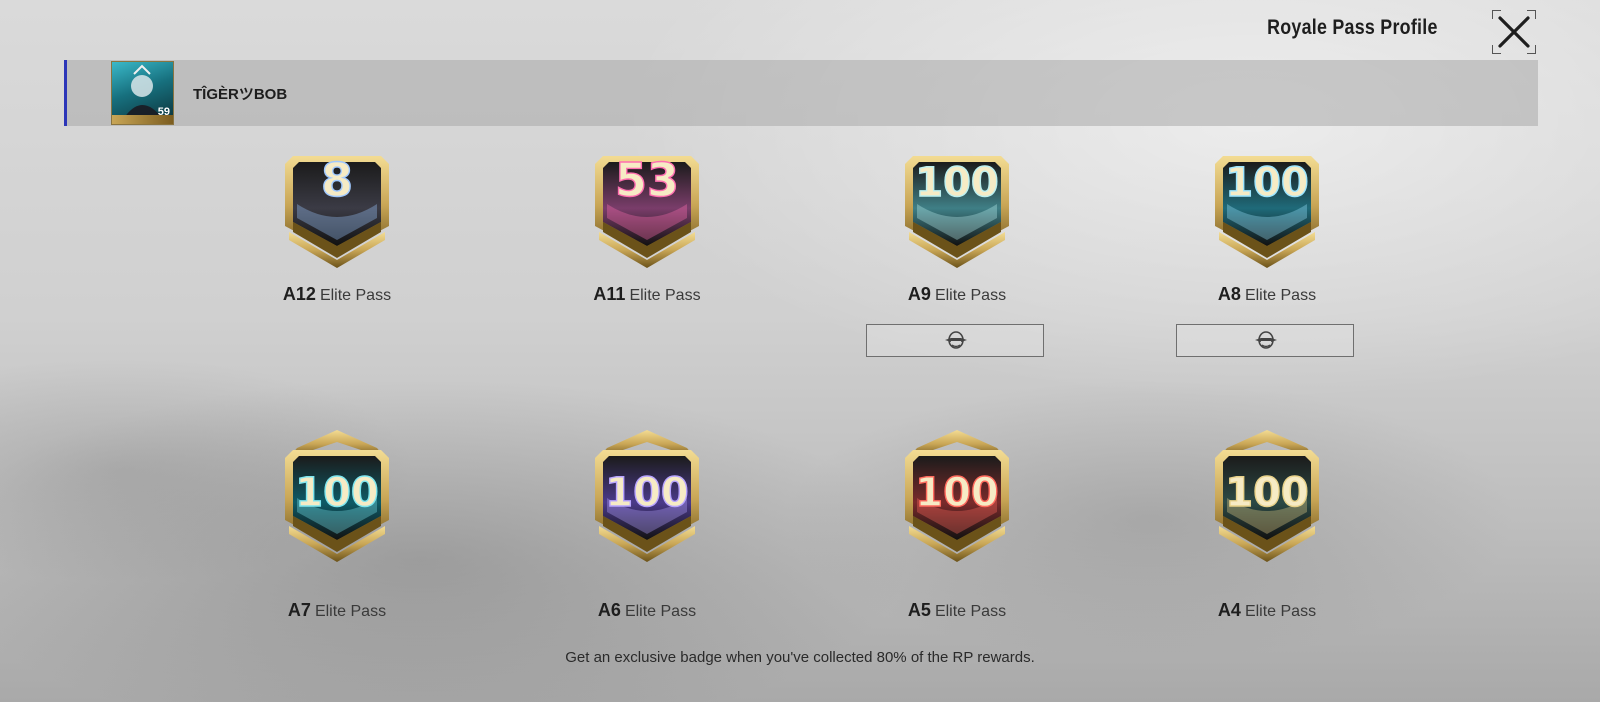 The height and width of the screenshot is (702, 1600). Describe the element at coordinates (337, 180) in the screenshot. I see `badge-number: 8` at that location.